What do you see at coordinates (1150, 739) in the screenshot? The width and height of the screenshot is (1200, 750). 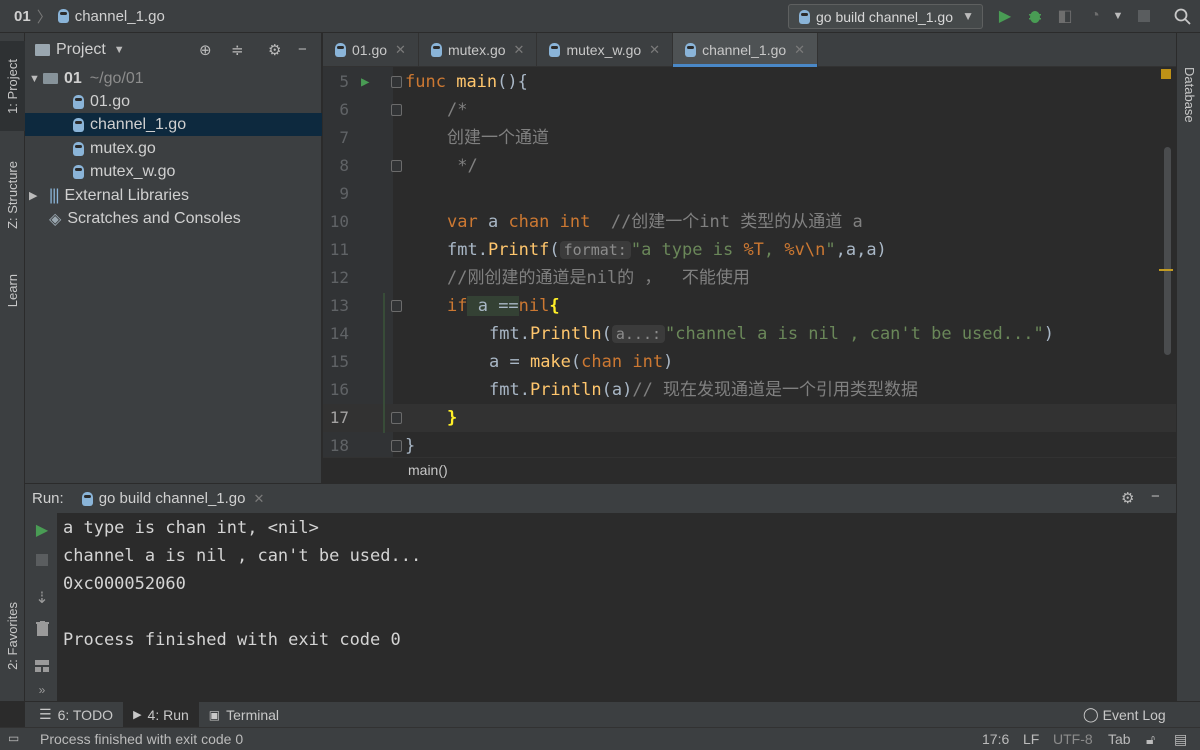 I see `lock-icon: 🔓︎` at bounding box center [1150, 739].